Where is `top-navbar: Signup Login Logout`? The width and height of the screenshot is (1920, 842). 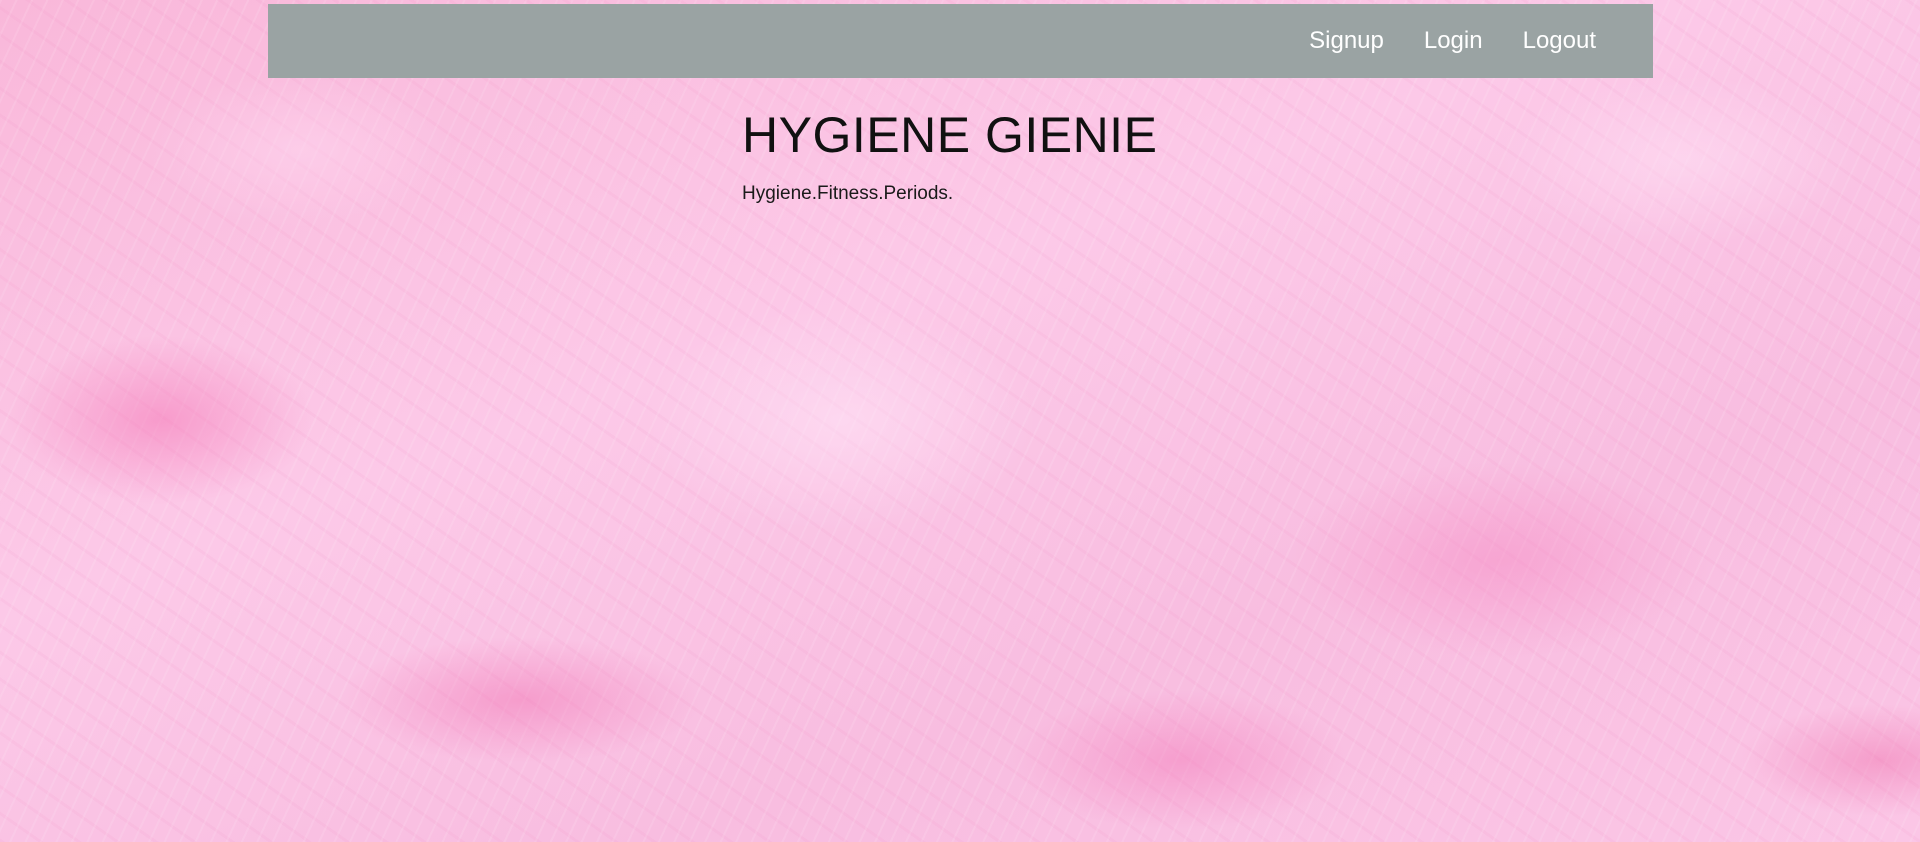 top-navbar: Signup Login Logout is located at coordinates (960, 41).